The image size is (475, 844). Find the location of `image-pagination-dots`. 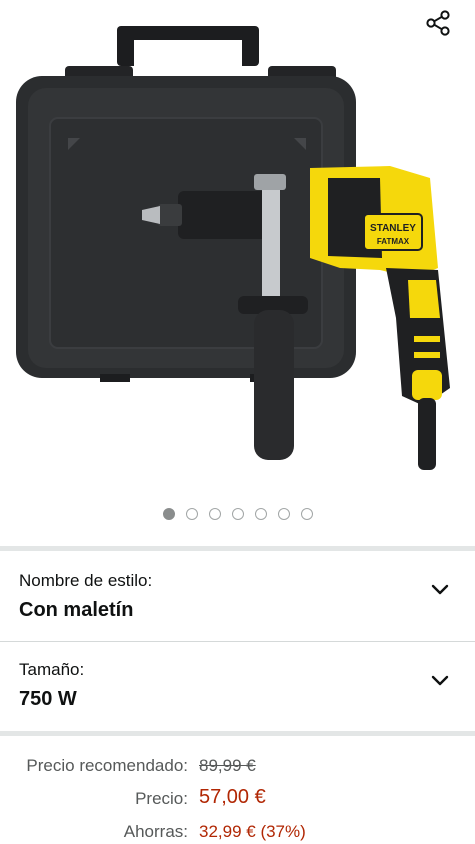

image-pagination-dots is located at coordinates (237, 514).